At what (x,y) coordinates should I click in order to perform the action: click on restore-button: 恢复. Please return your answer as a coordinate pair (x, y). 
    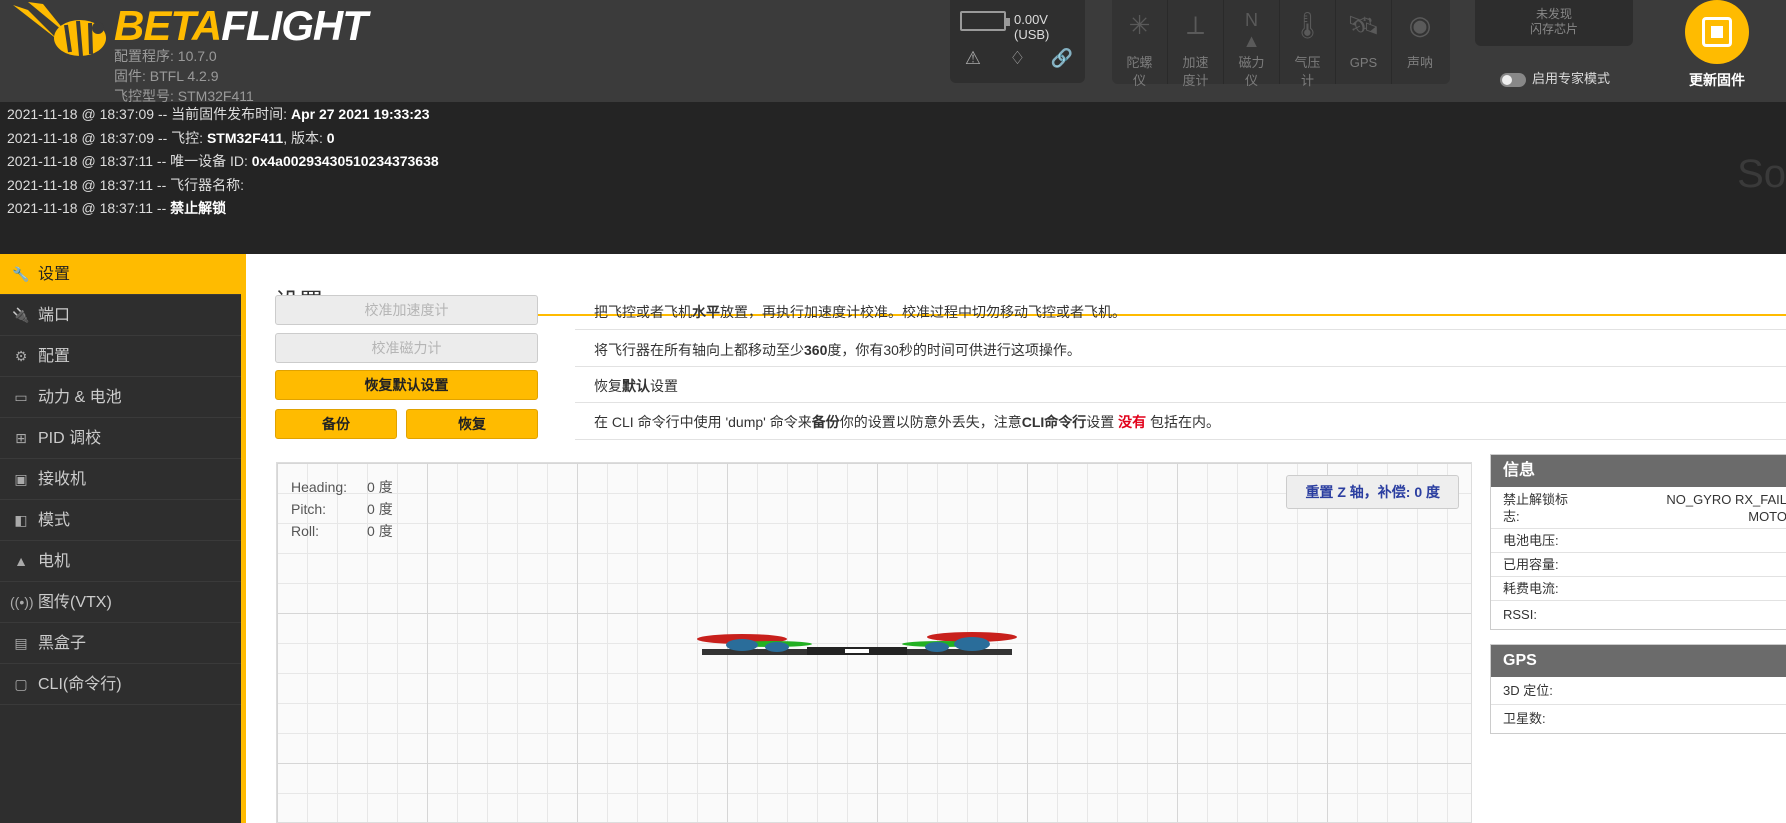
    Looking at the image, I should click on (472, 424).